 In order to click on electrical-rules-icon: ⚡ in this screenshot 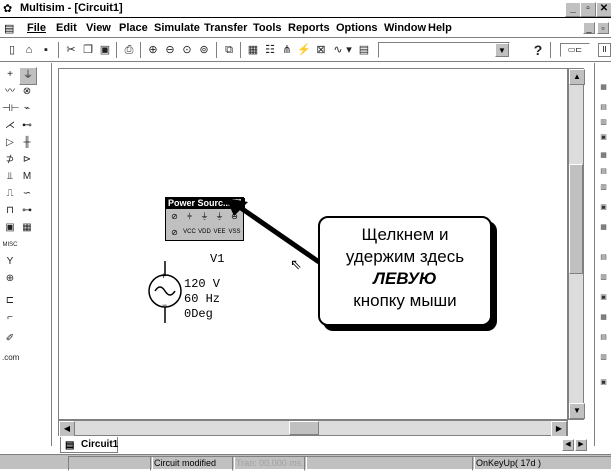, I will do `click(304, 50)`.